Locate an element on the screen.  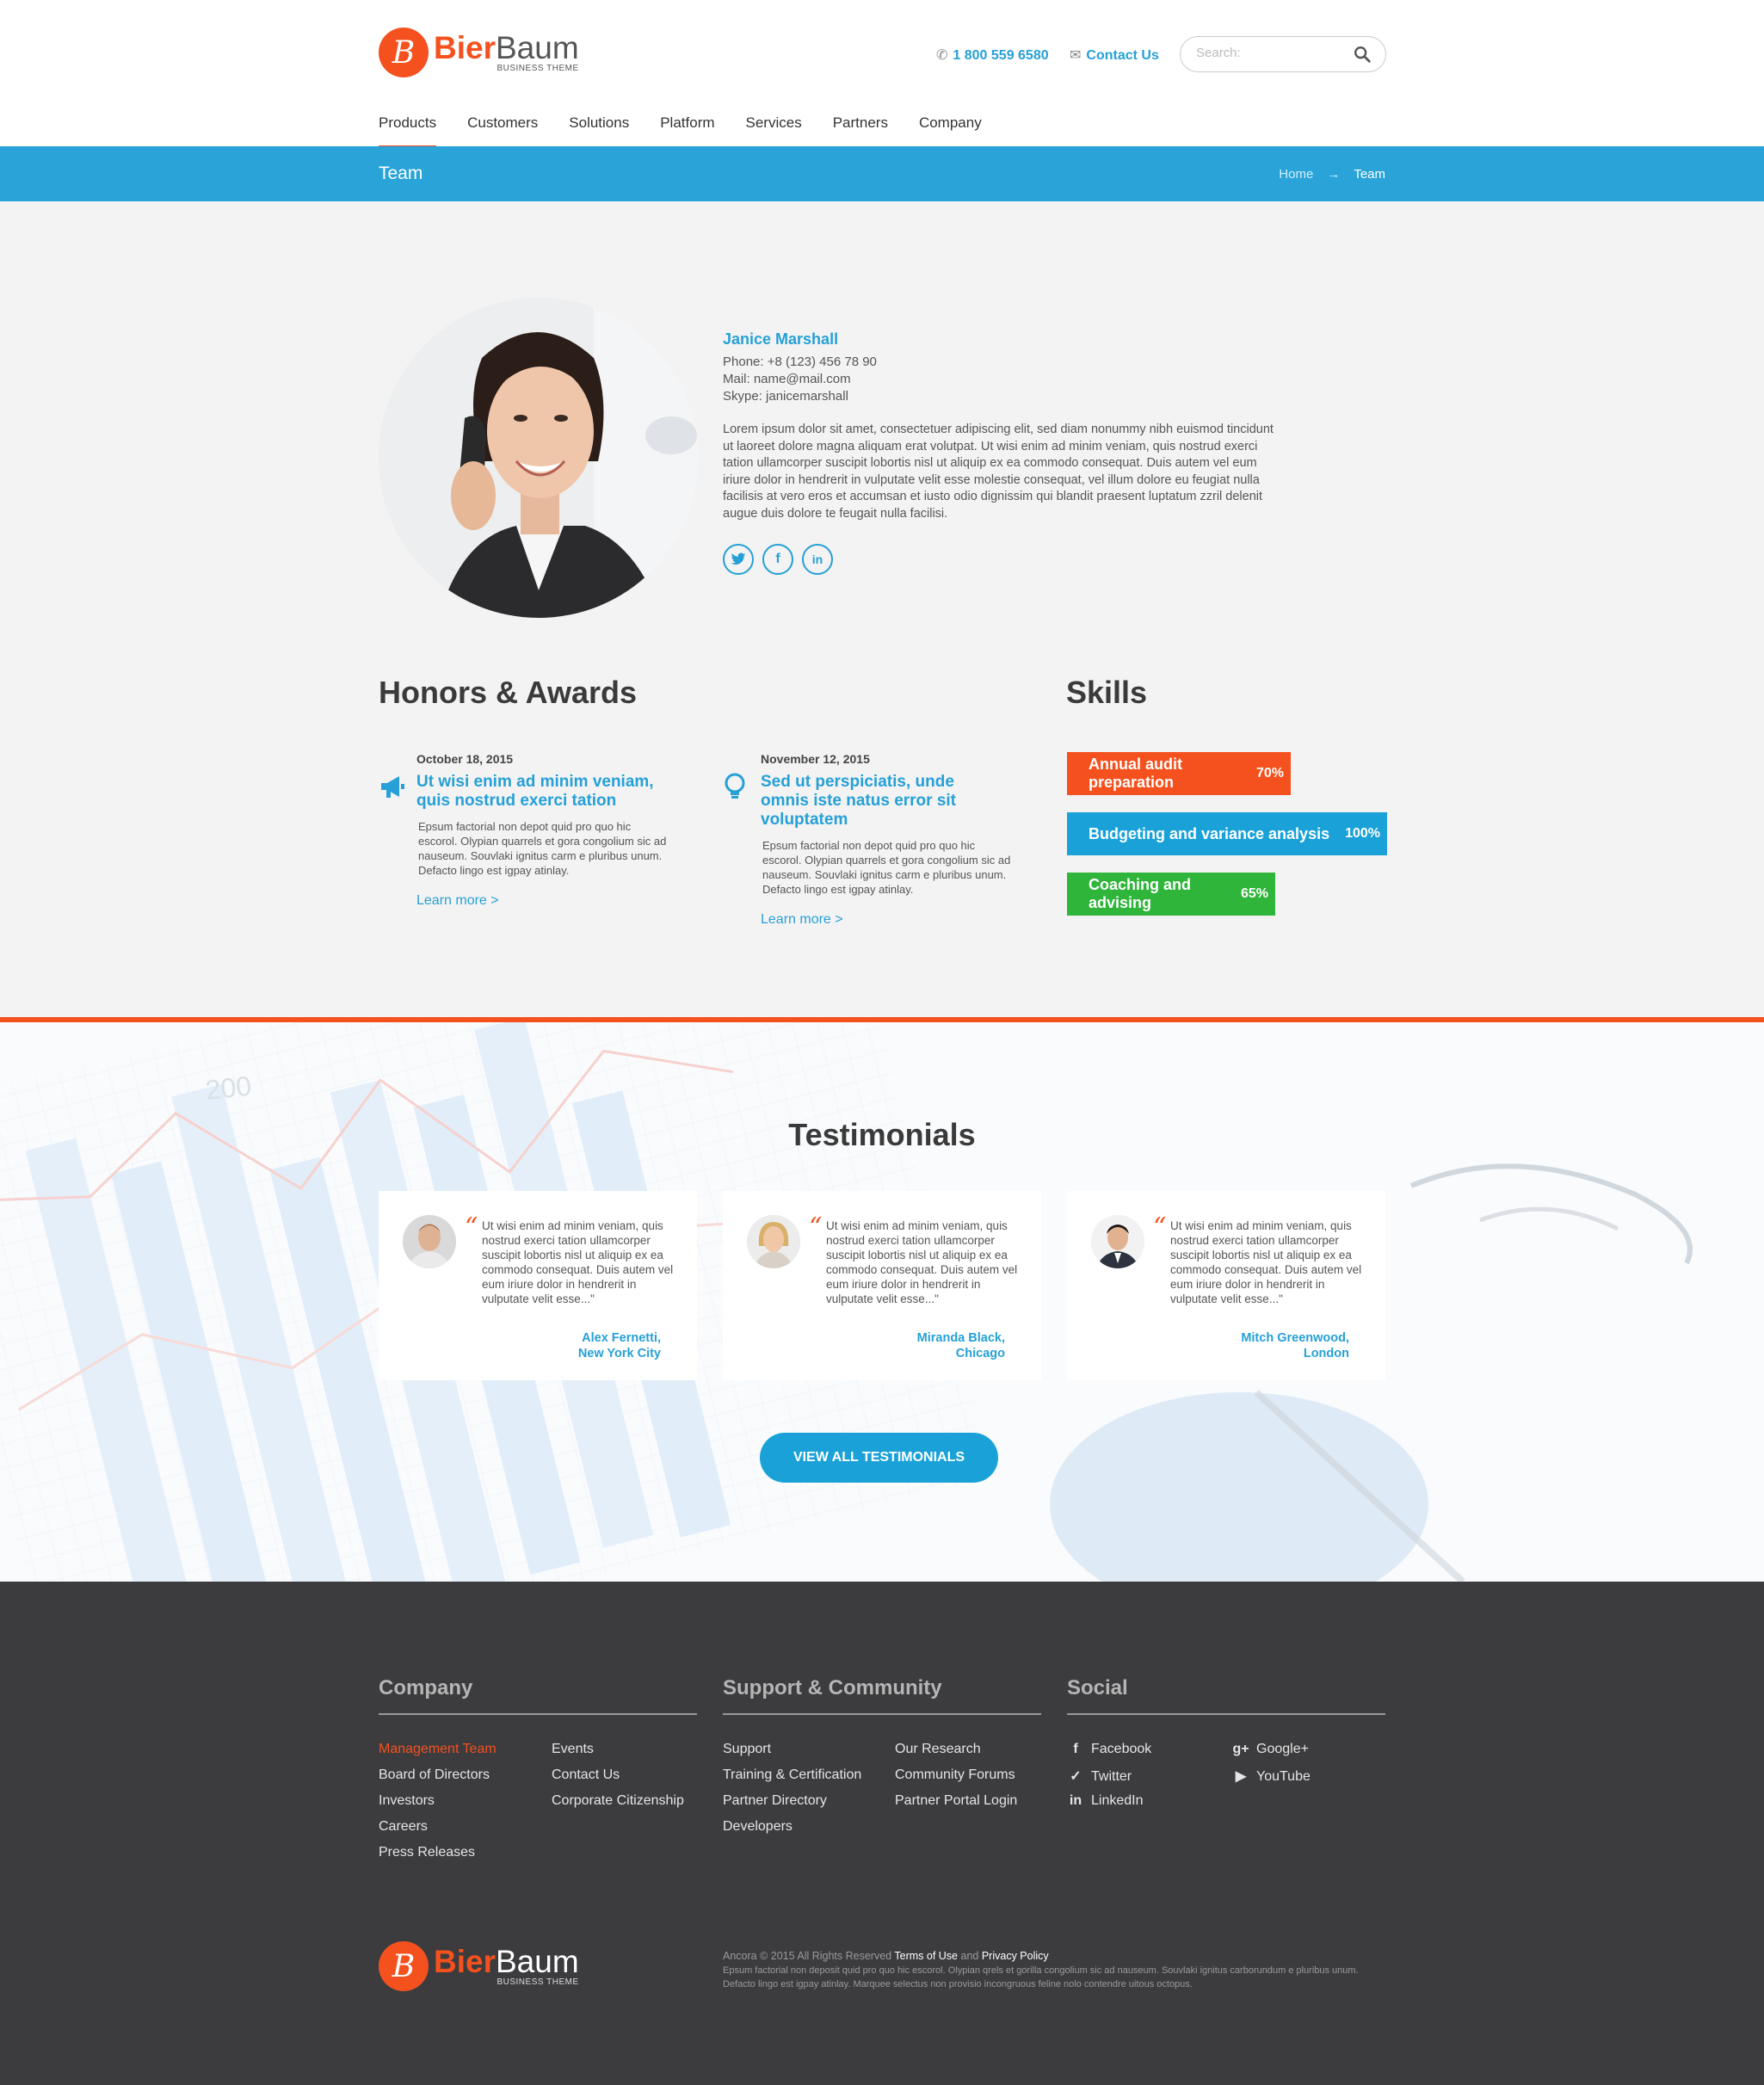
nav-item-platform: Platform is located at coordinates (687, 131).